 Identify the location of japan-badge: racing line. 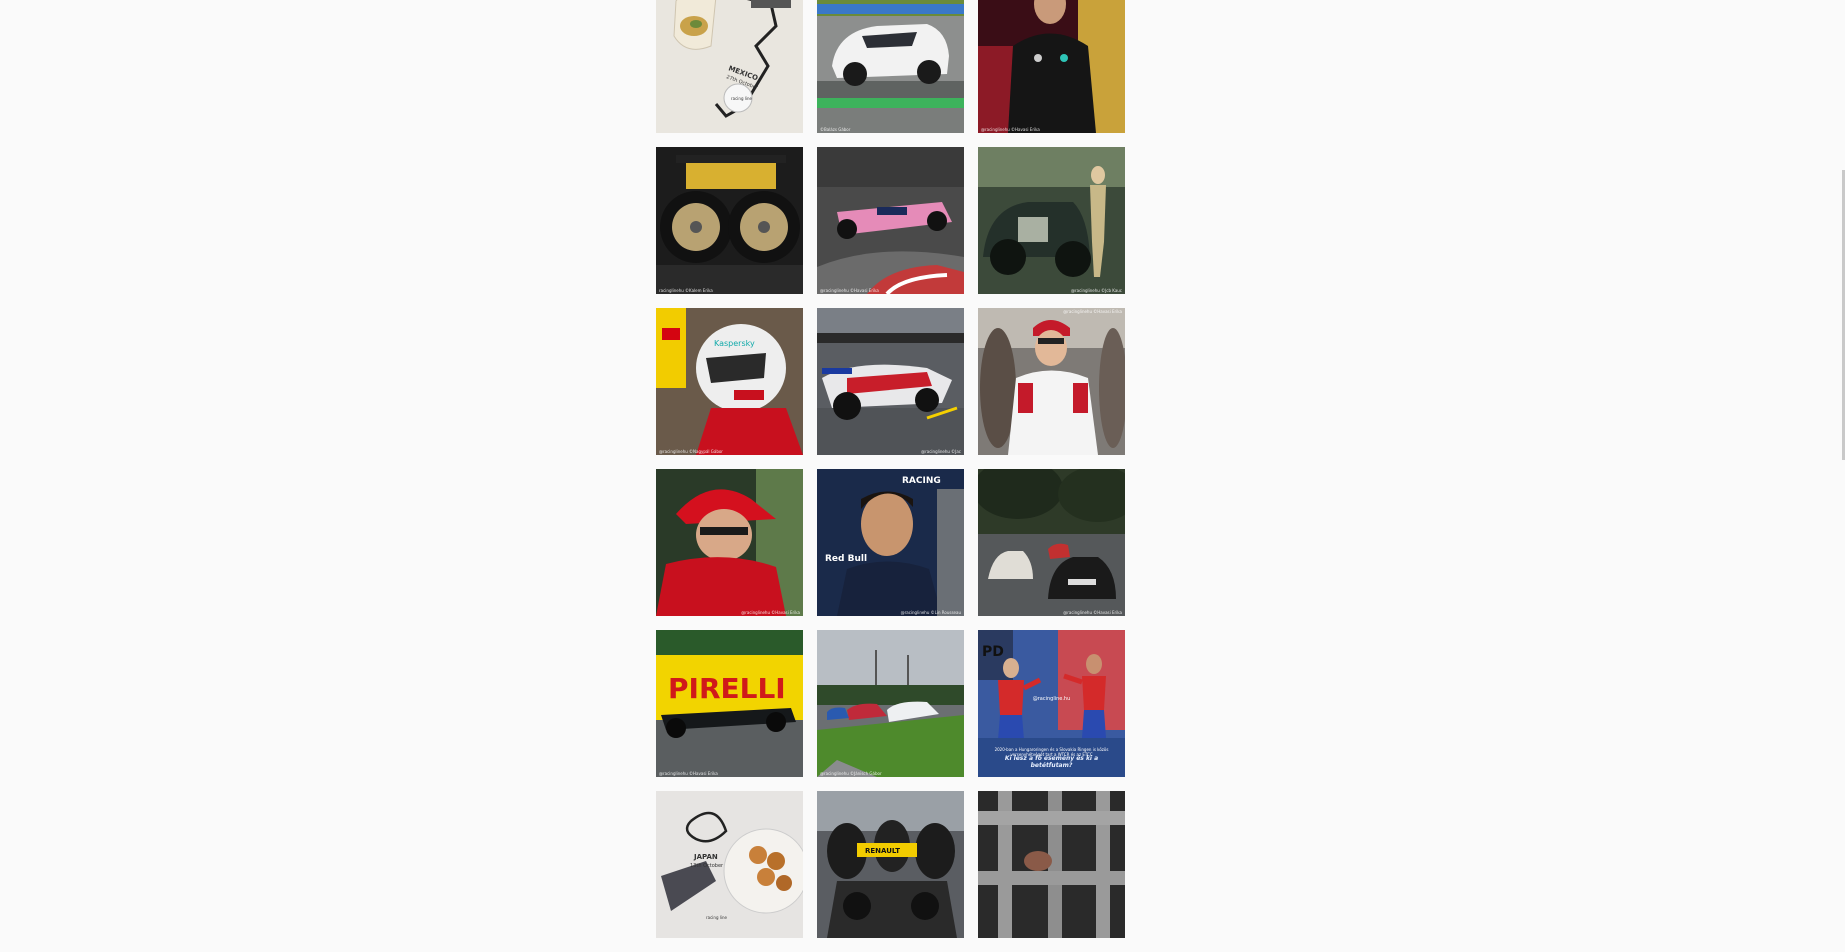
(717, 917).